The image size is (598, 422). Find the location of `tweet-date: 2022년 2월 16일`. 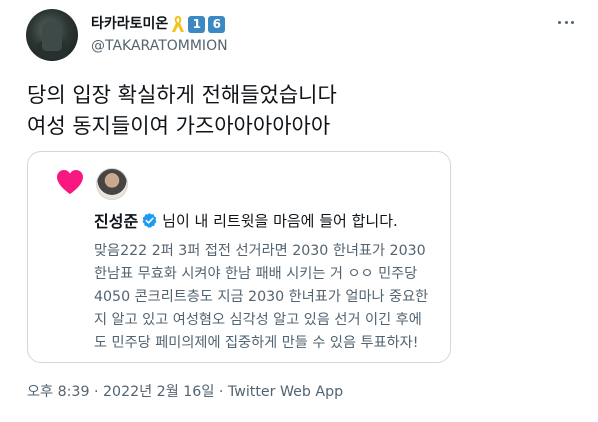

tweet-date: 2022년 2월 16일 is located at coordinates (158, 392).